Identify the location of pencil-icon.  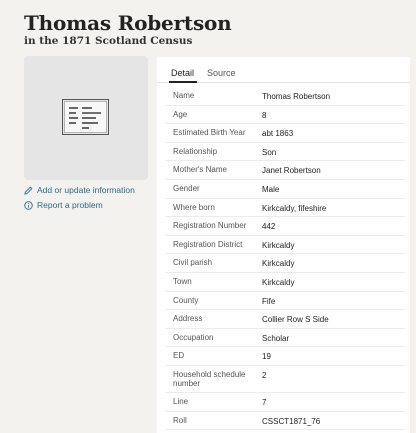
(28, 190).